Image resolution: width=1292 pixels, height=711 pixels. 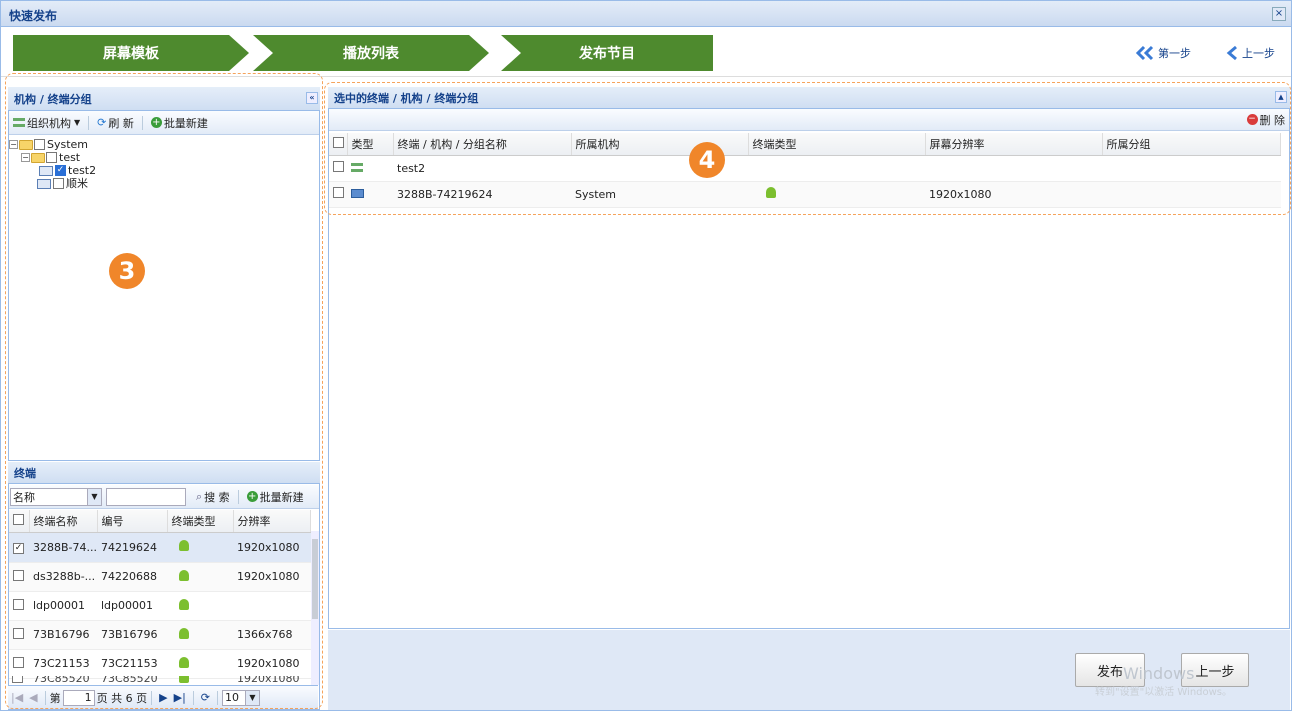 What do you see at coordinates (1163, 53) in the screenshot?
I see `first-step-button: 第一步` at bounding box center [1163, 53].